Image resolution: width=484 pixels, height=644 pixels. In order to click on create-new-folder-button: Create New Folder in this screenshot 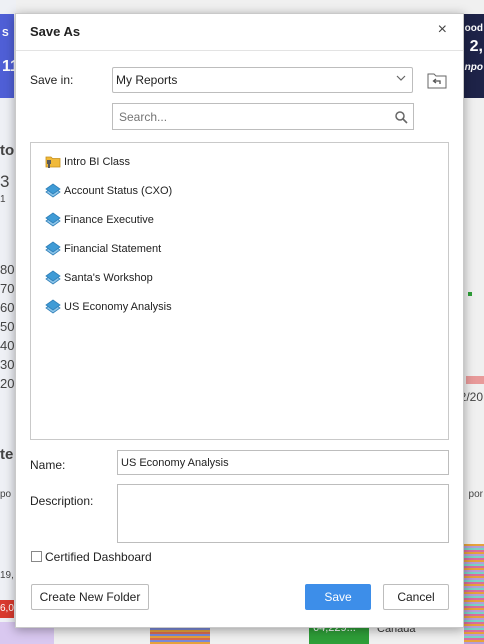, I will do `click(90, 597)`.